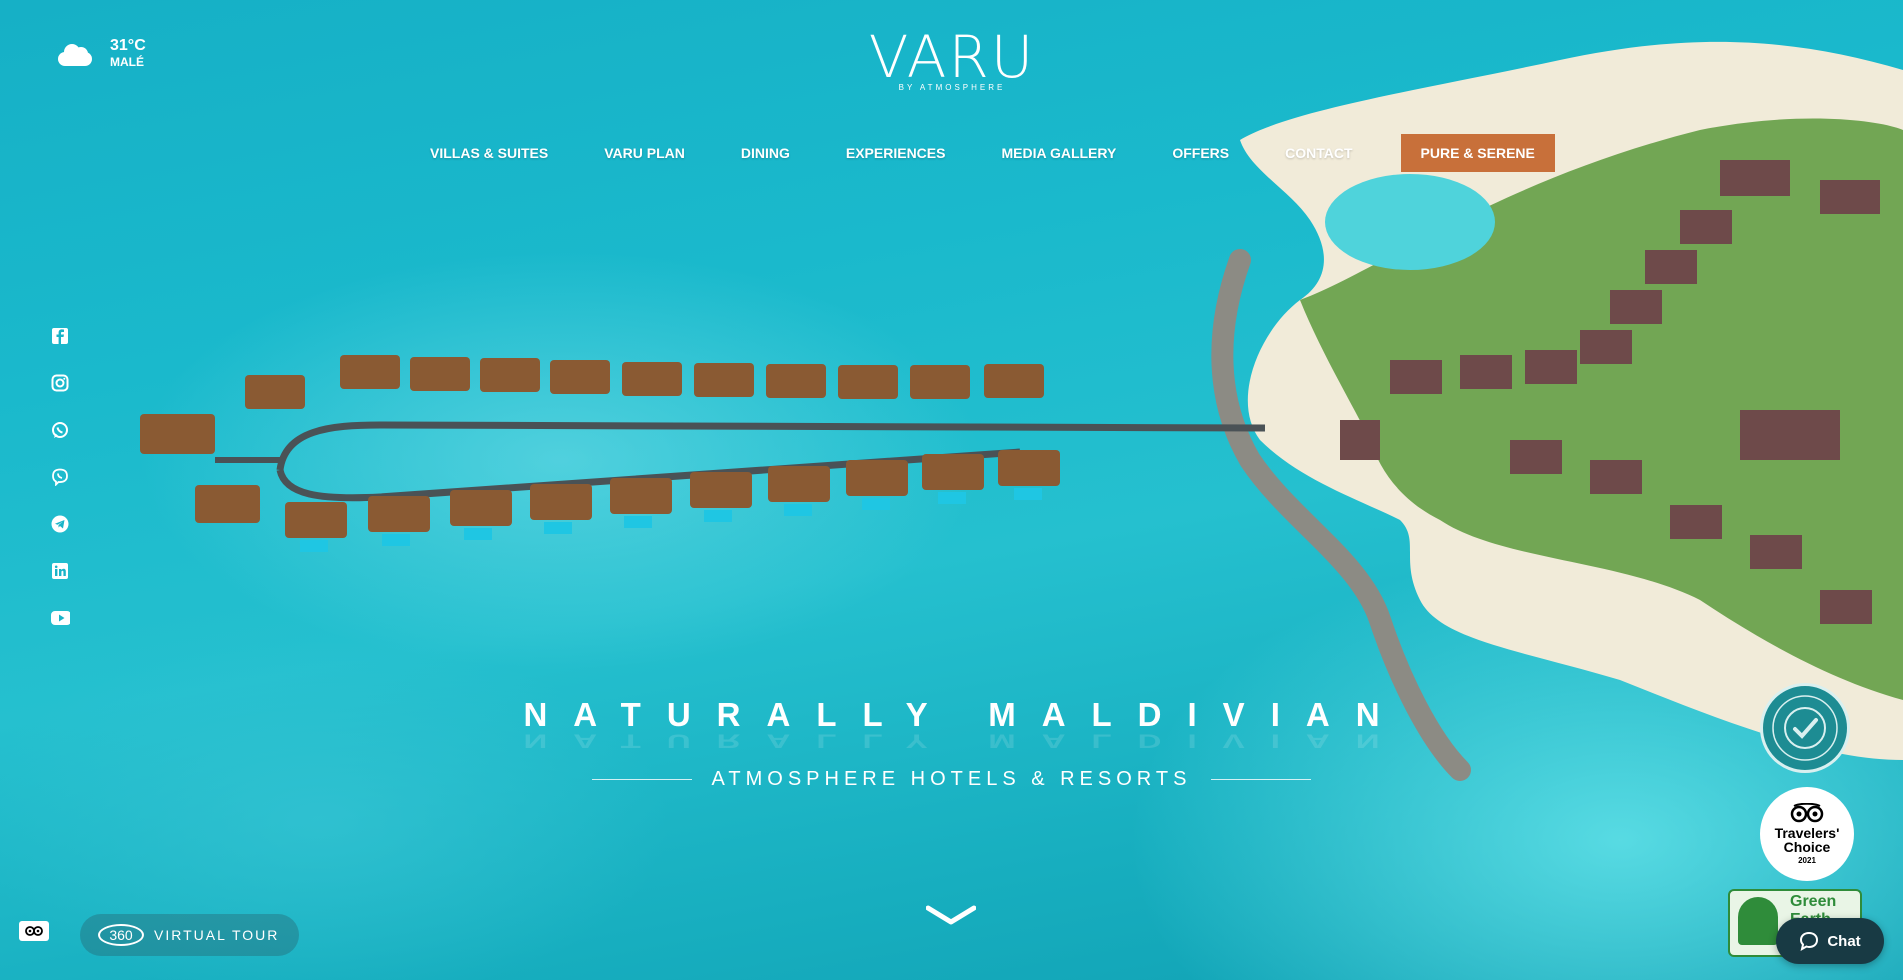  I want to click on logo-wordmark: VARU, so click(952, 57).